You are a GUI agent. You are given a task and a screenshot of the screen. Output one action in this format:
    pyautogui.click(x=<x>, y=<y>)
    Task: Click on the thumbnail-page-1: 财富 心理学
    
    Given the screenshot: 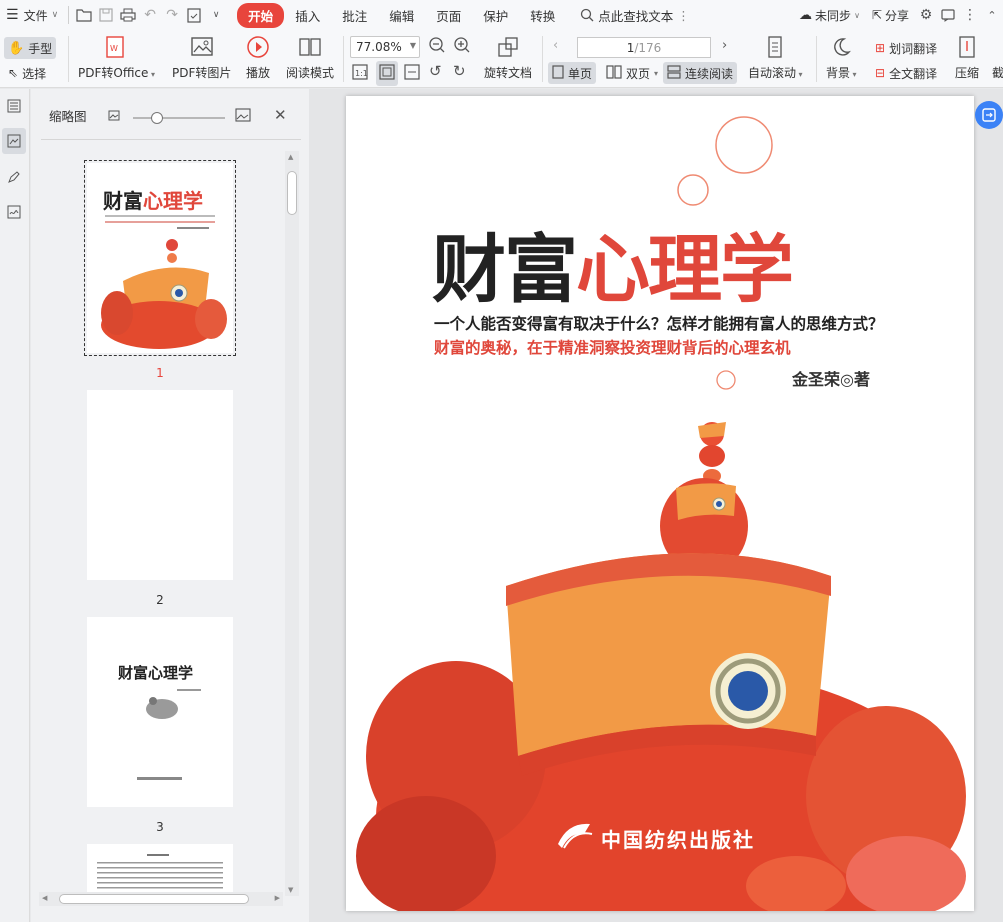 What is the action you would take?
    pyautogui.click(x=160, y=258)
    